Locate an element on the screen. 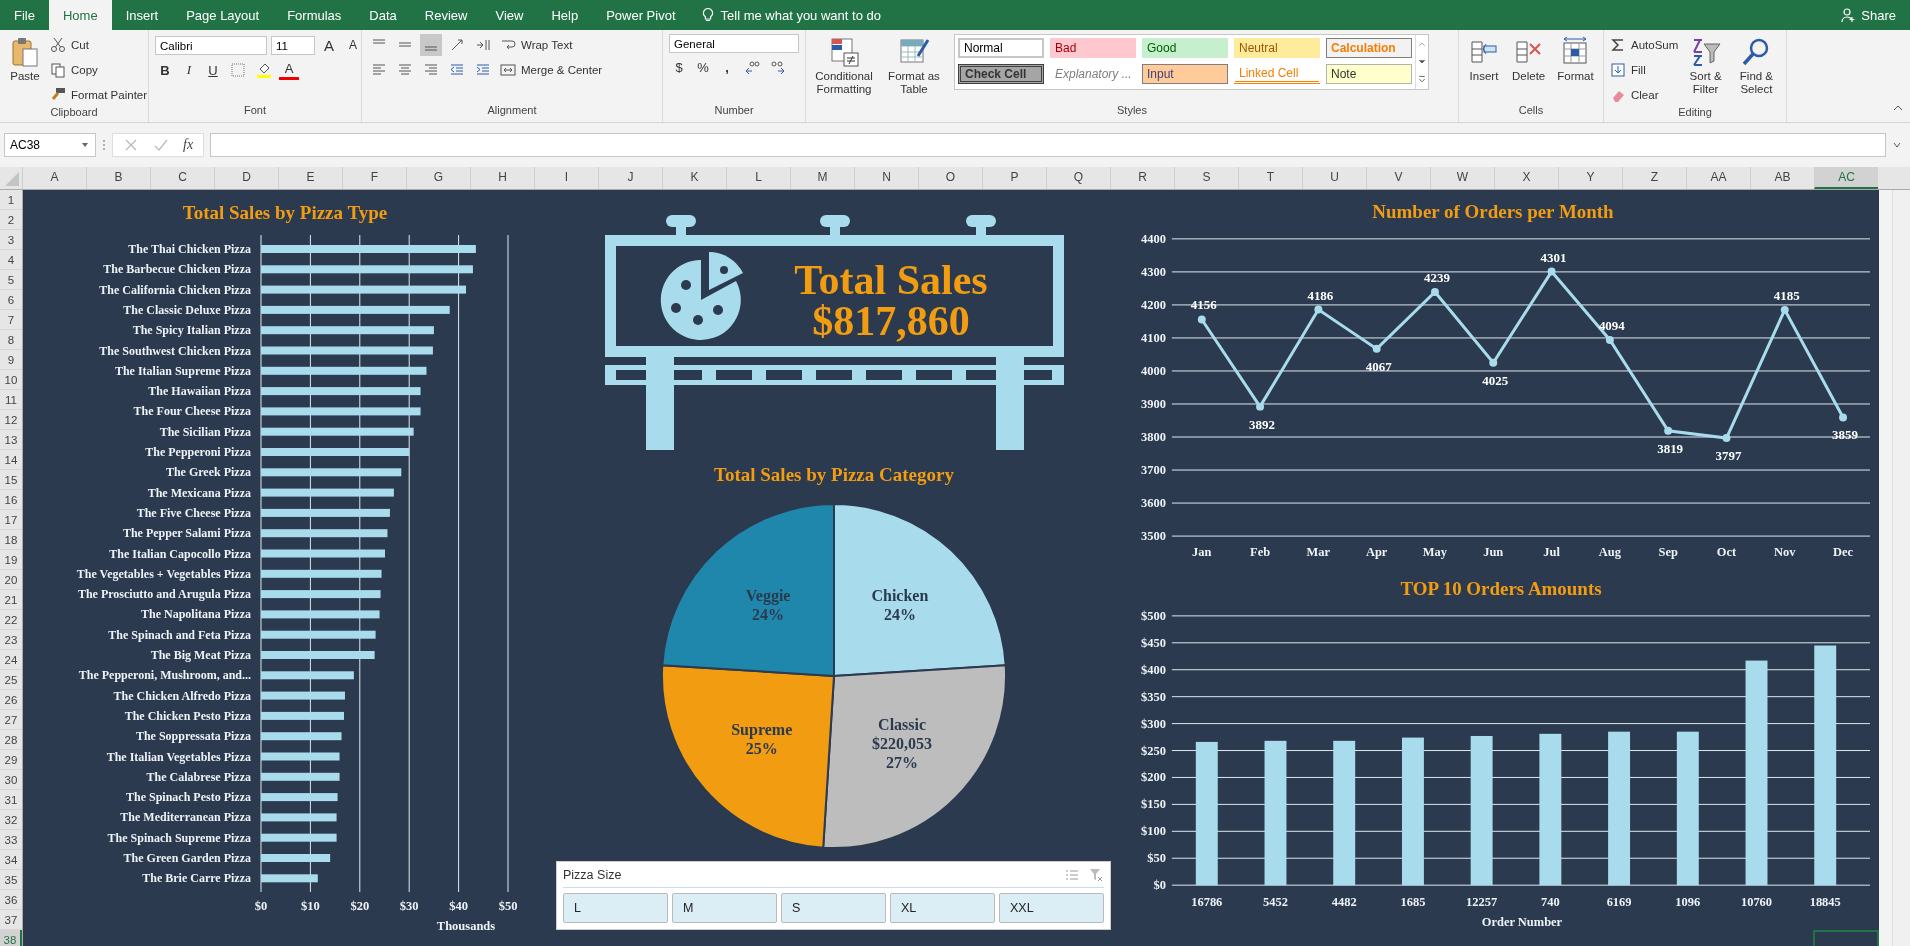 The width and height of the screenshot is (1910, 946). row-header: 28 is located at coordinates (11, 740).